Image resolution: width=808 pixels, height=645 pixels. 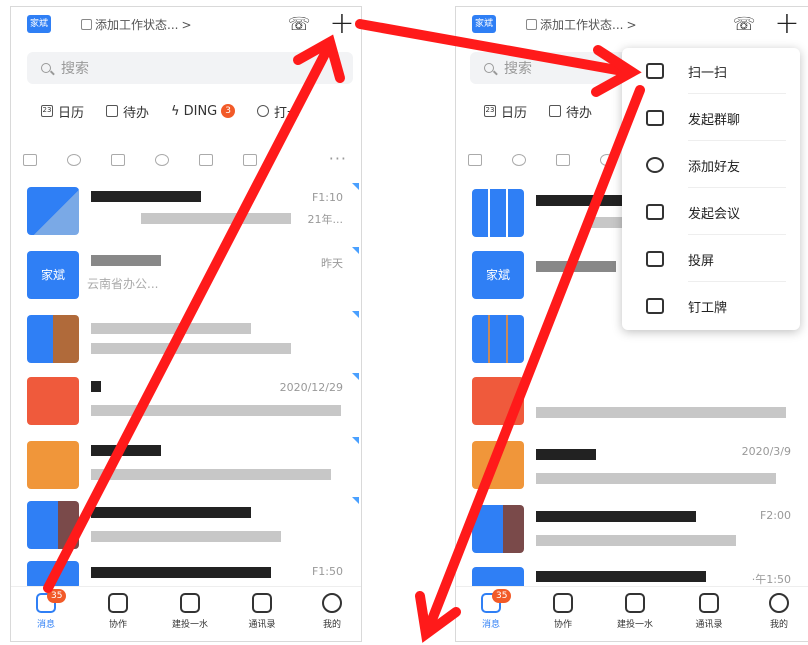 I want to click on tab-label: 协作, so click(x=562, y=625).